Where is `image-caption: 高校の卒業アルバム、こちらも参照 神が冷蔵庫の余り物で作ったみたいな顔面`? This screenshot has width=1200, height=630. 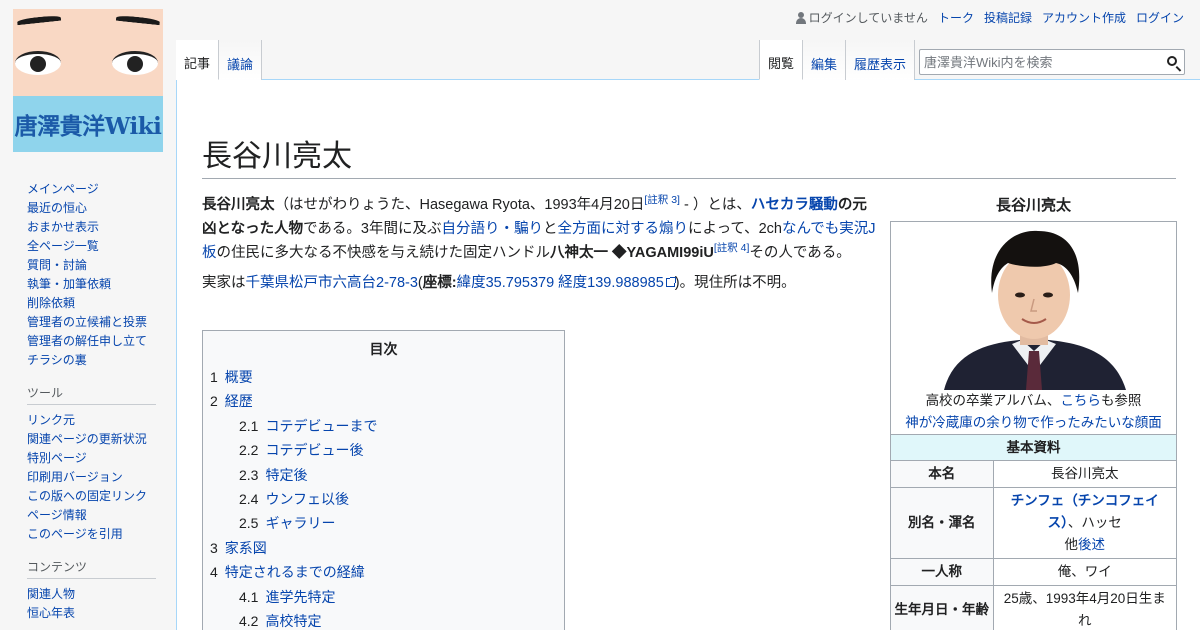 image-caption: 高校の卒業アルバム、こちらも参照 神が冷蔵庫の余り物で作ったみたいな顔面 is located at coordinates (1033, 411).